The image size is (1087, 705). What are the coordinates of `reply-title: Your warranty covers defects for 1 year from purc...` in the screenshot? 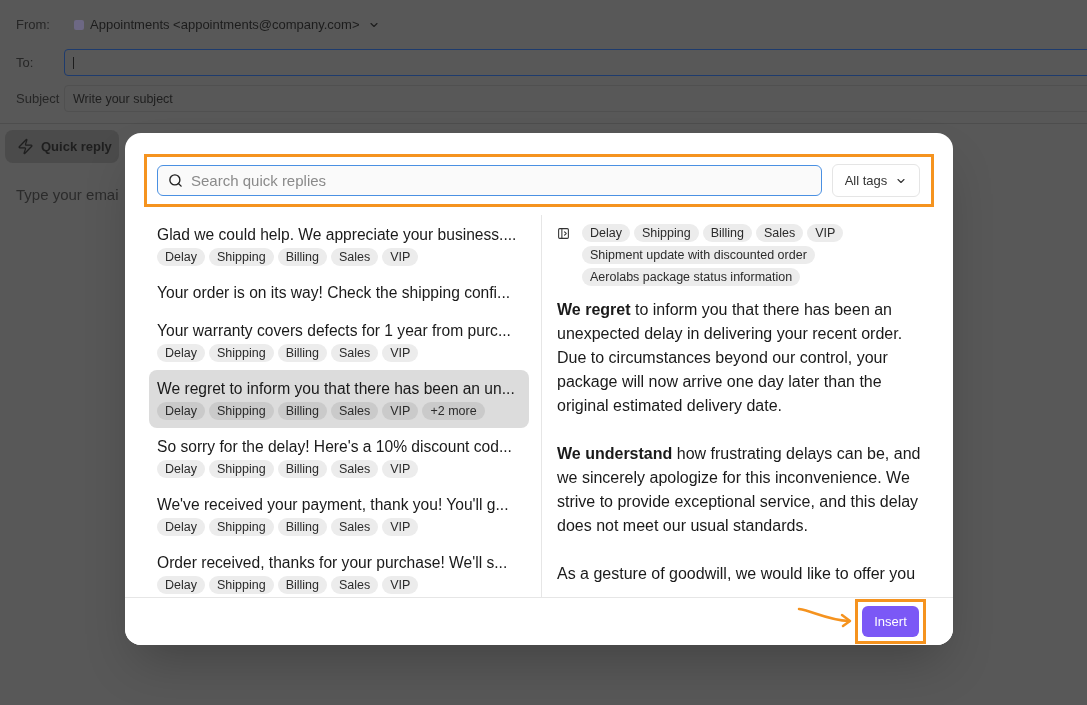 It's located at (334, 331).